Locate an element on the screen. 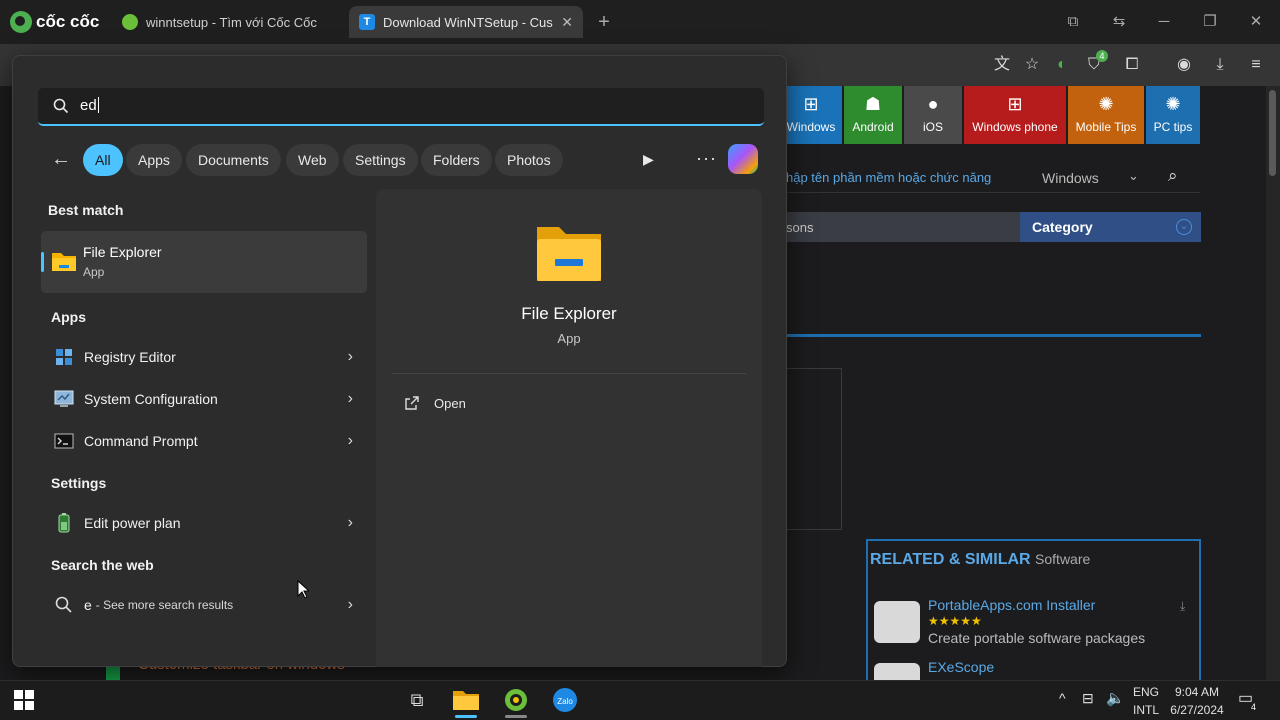 This screenshot has width=1280, height=720. tab-search-icon: ⧉ is located at coordinates (1073, 22).